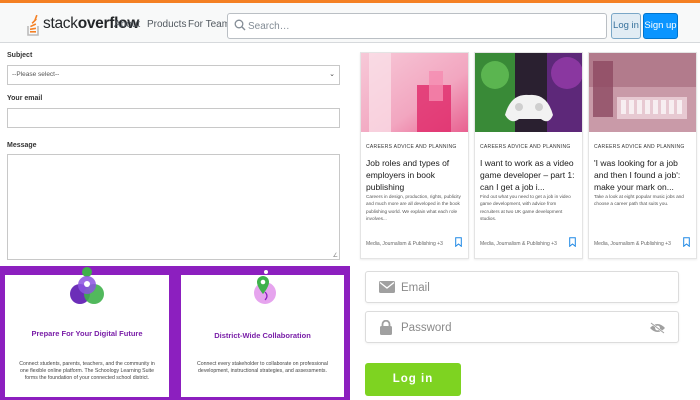 This screenshot has height=400, width=700. What do you see at coordinates (25, 98) in the screenshot?
I see `email-label: Your email` at bounding box center [25, 98].